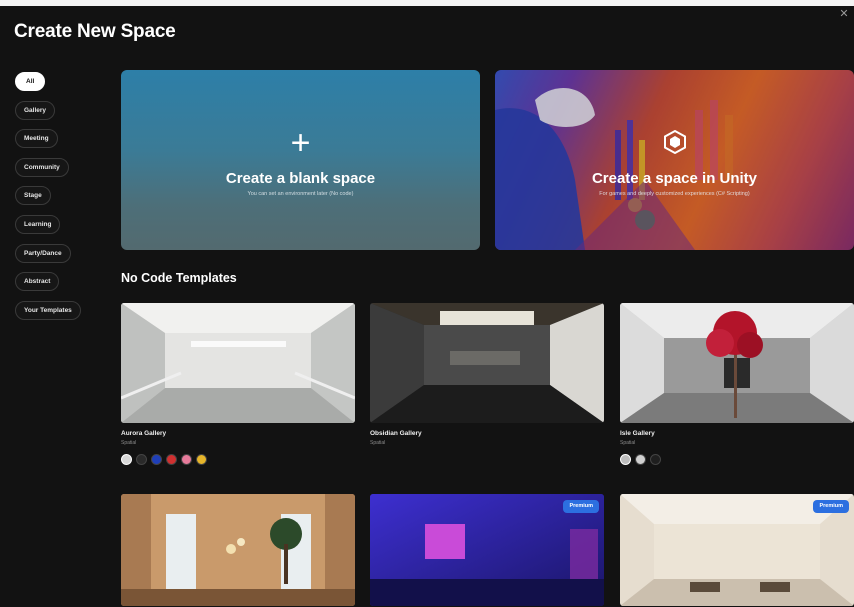 This screenshot has height=607, width=854. What do you see at coordinates (156, 459) in the screenshot?
I see `swatch-blue` at bounding box center [156, 459].